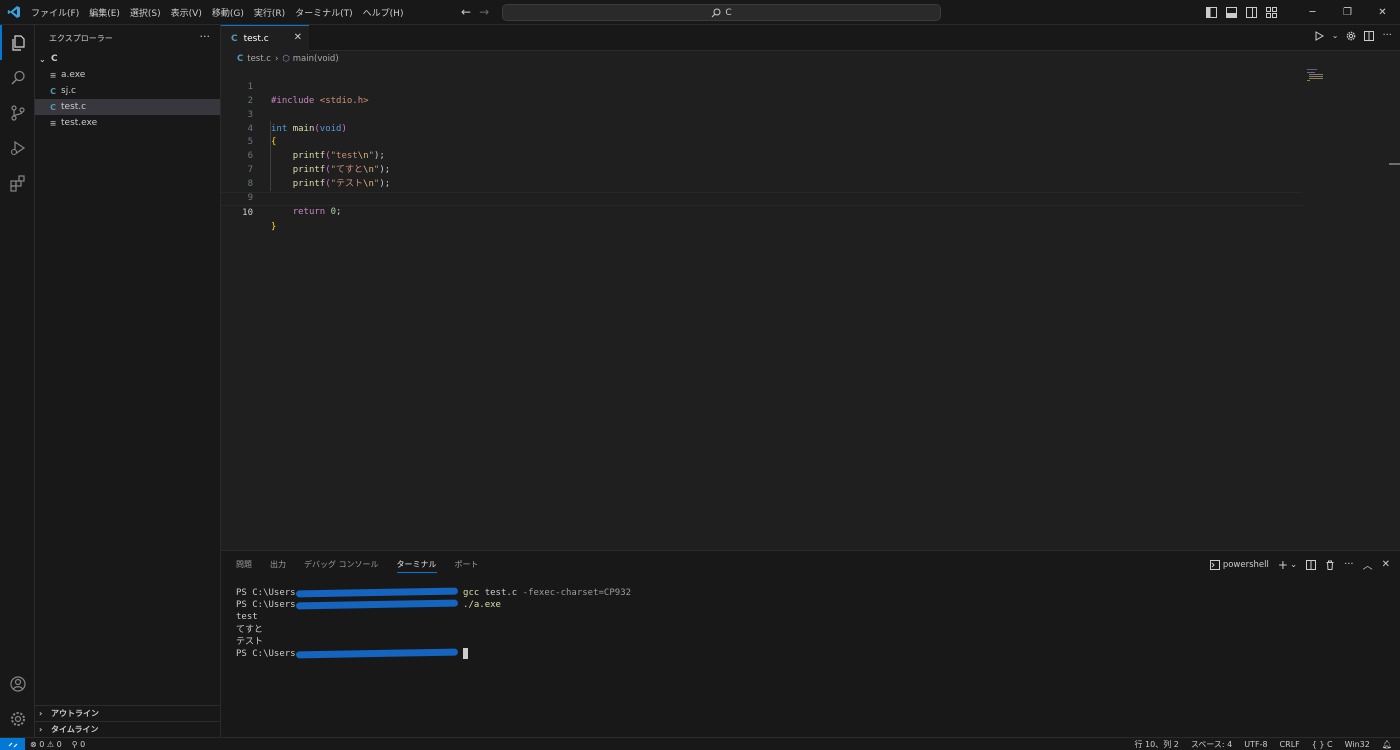 This screenshot has height=750, width=1400. I want to click on trash-icon, so click(1330, 565).